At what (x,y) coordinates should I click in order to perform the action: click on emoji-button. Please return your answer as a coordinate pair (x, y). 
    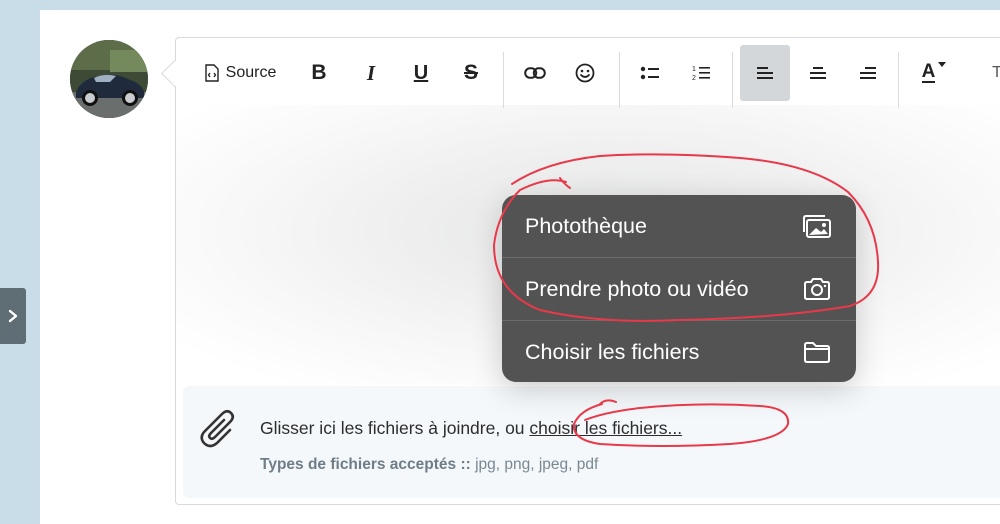
    Looking at the image, I should click on (585, 73).